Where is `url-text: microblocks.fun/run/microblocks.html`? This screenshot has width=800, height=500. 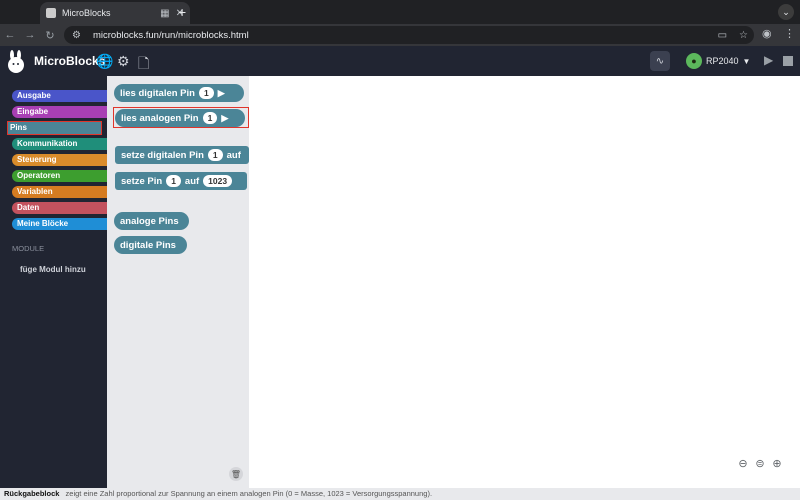
url-text: microblocks.fun/run/microblocks.html is located at coordinates (402, 35).